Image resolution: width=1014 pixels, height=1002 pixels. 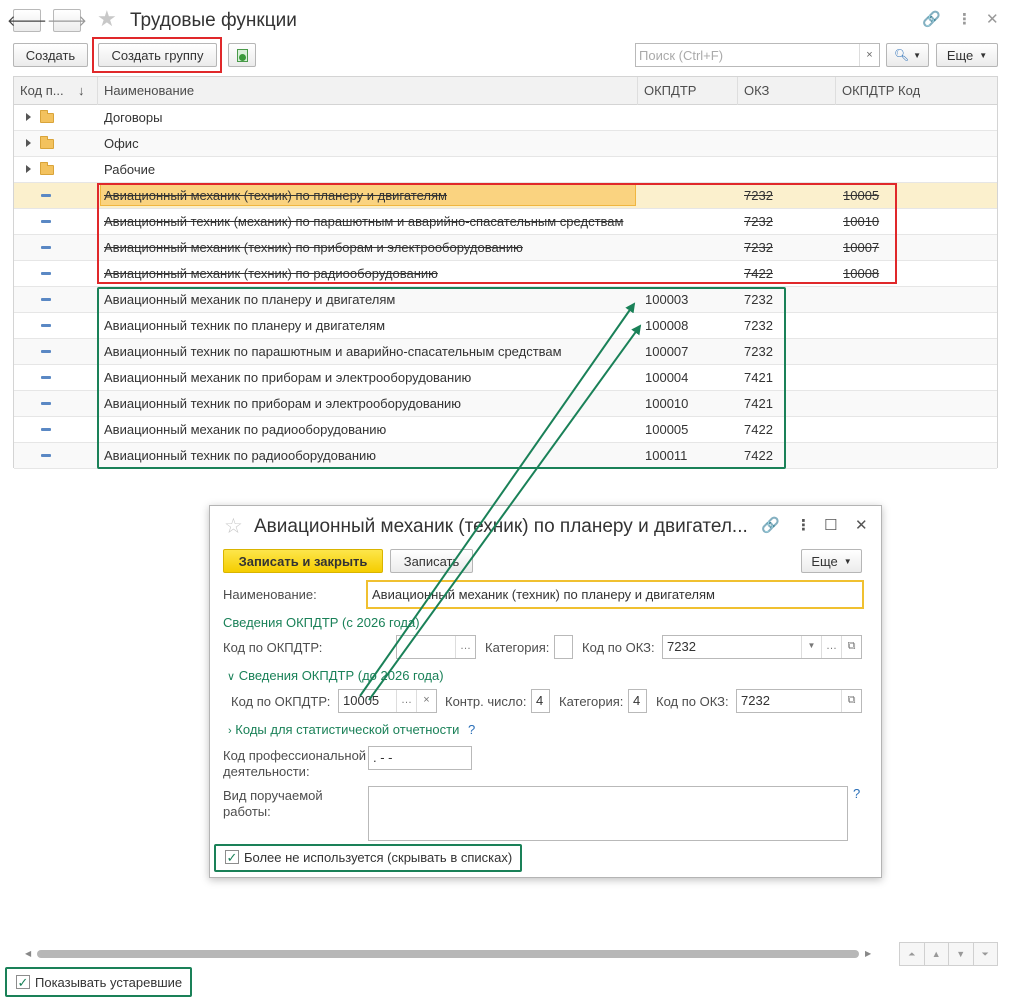 What do you see at coordinates (50, 55) in the screenshot?
I see `create-button: Создать` at bounding box center [50, 55].